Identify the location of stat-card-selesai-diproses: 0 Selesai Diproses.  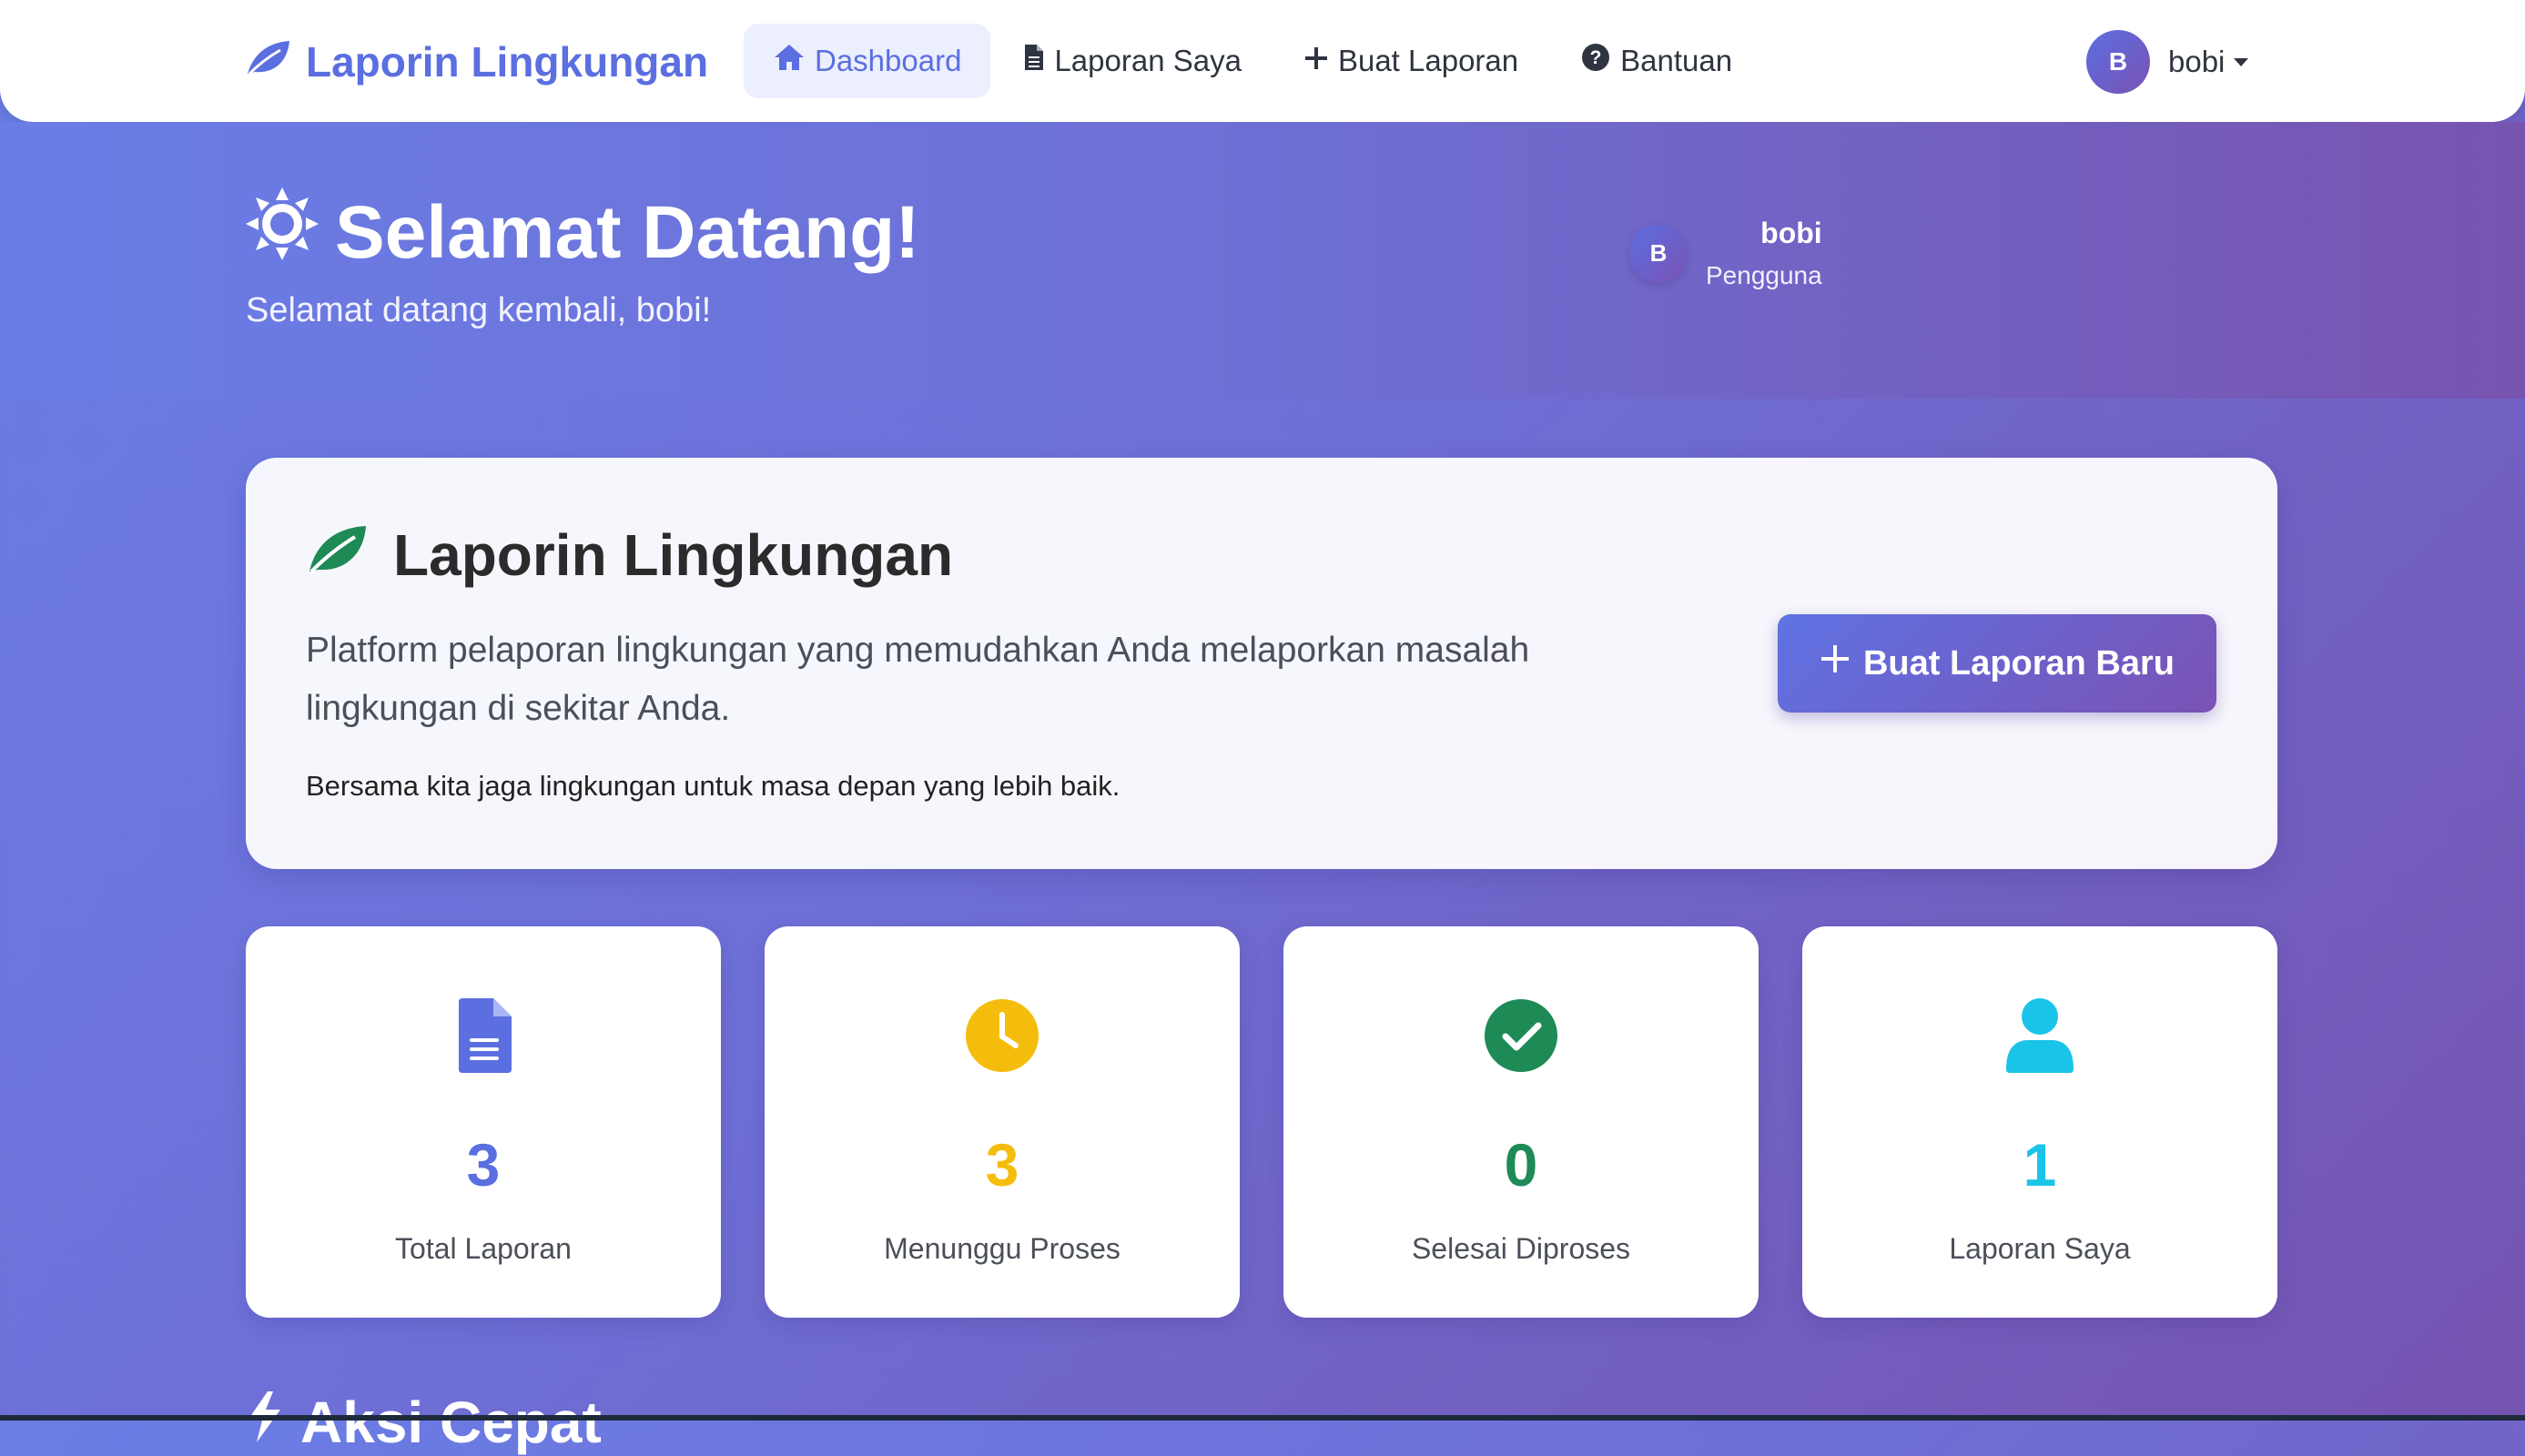
(1521, 1122).